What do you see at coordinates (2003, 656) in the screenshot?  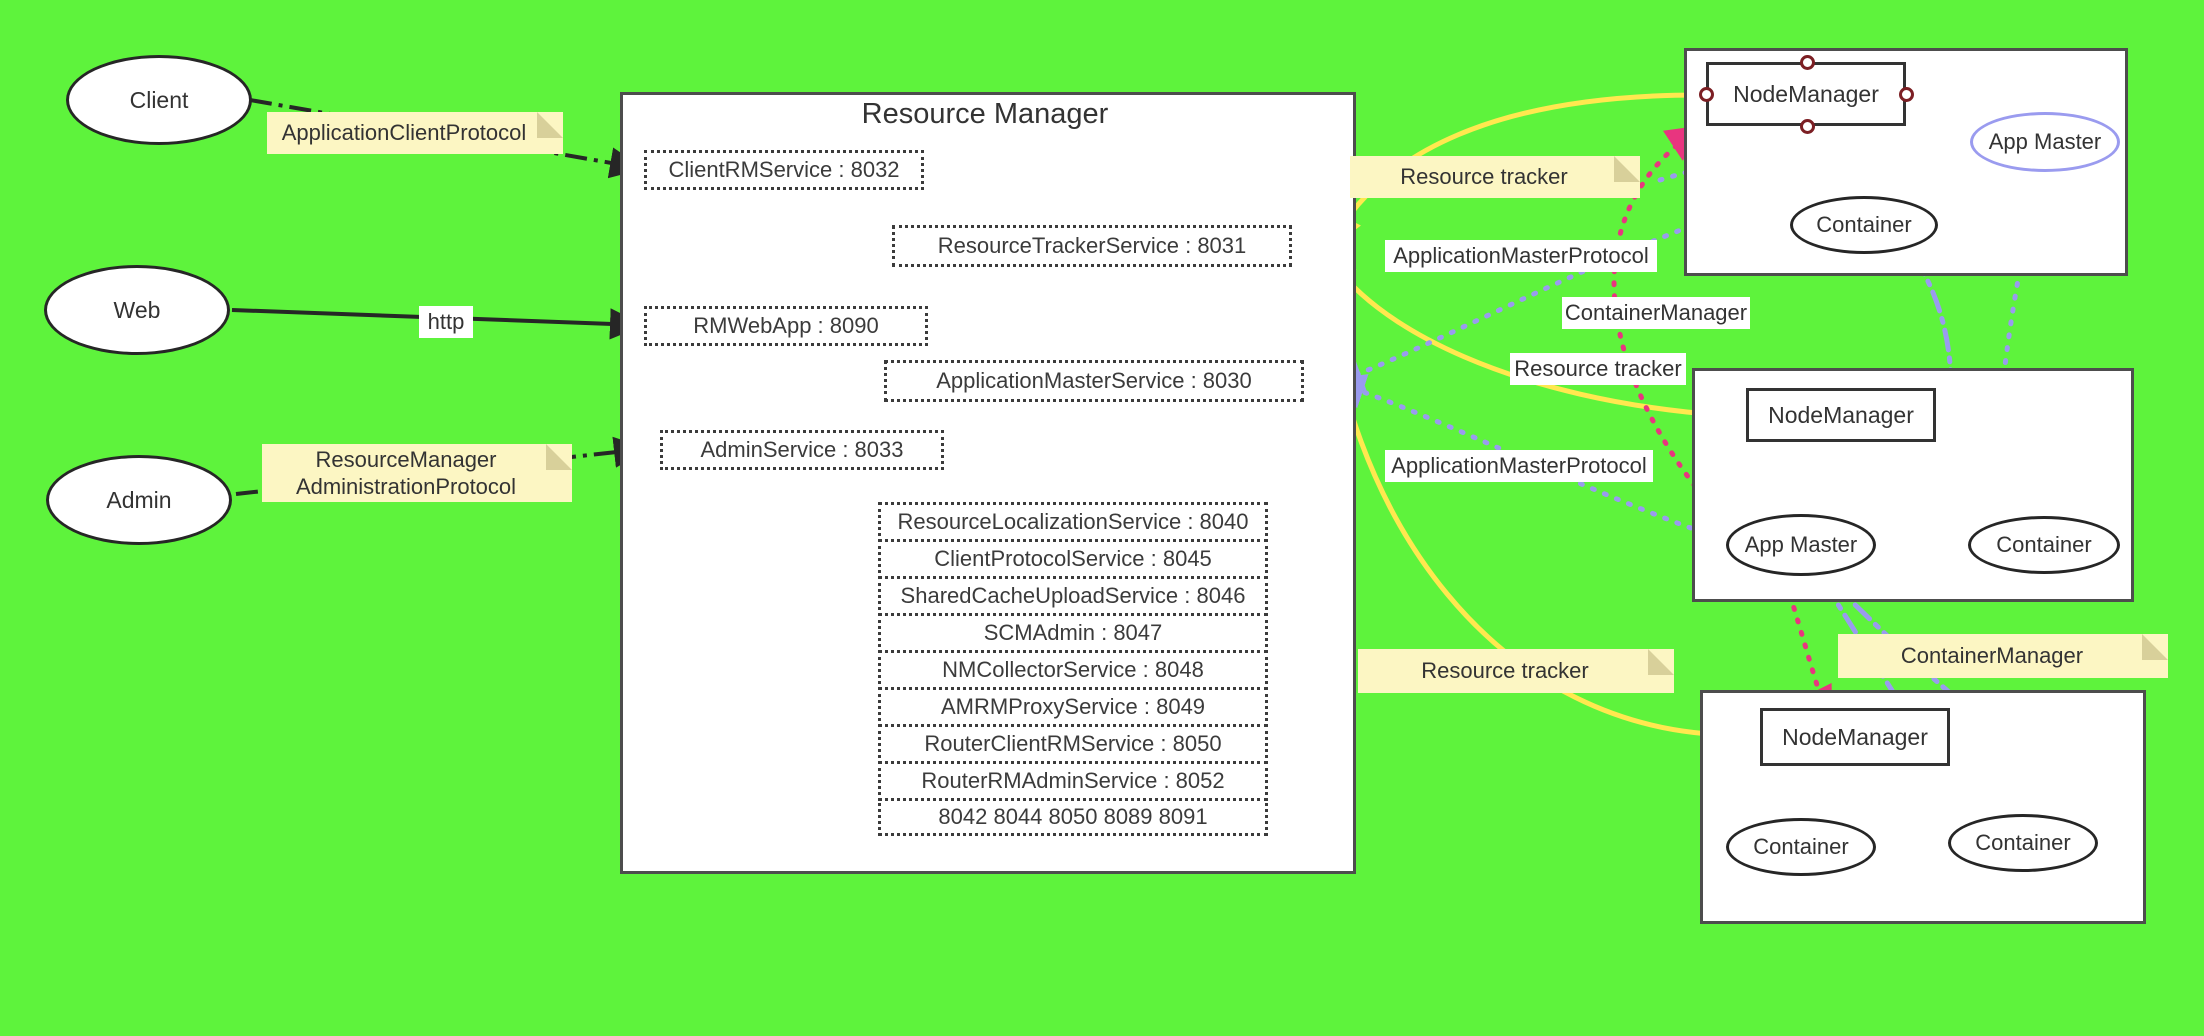 I see `note-container-manager-bottom: ContainerManager` at bounding box center [2003, 656].